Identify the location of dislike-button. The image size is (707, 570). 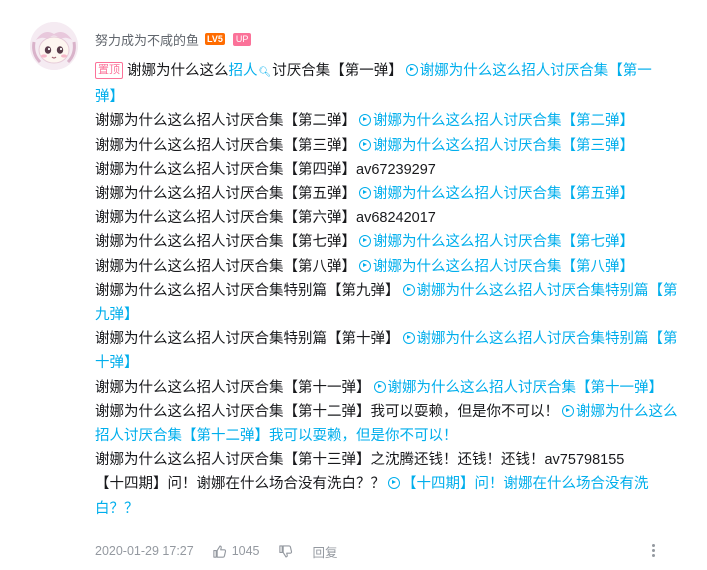
(285, 551).